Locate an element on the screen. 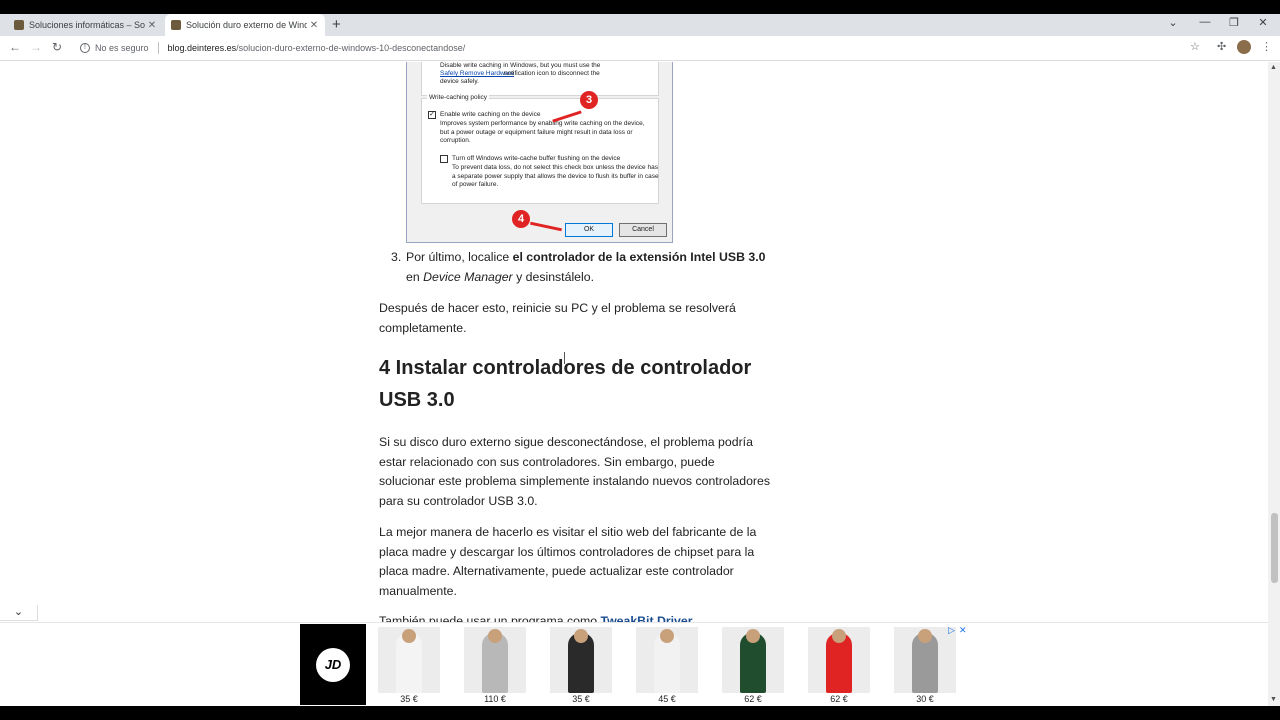  scrollbar-thumb is located at coordinates (1274, 548).